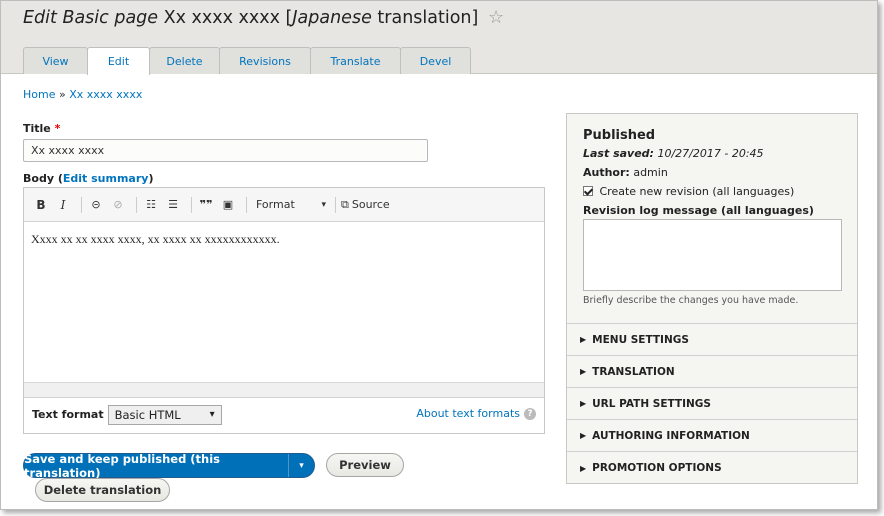  I want to click on title-input: Xx xxxx xxxx, so click(225, 150).